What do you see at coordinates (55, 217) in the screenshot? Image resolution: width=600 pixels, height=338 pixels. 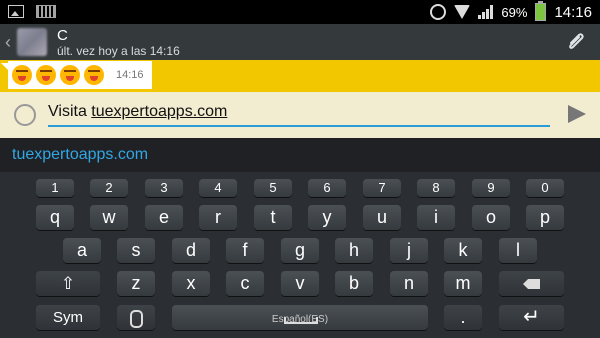 I see `key-q: q` at bounding box center [55, 217].